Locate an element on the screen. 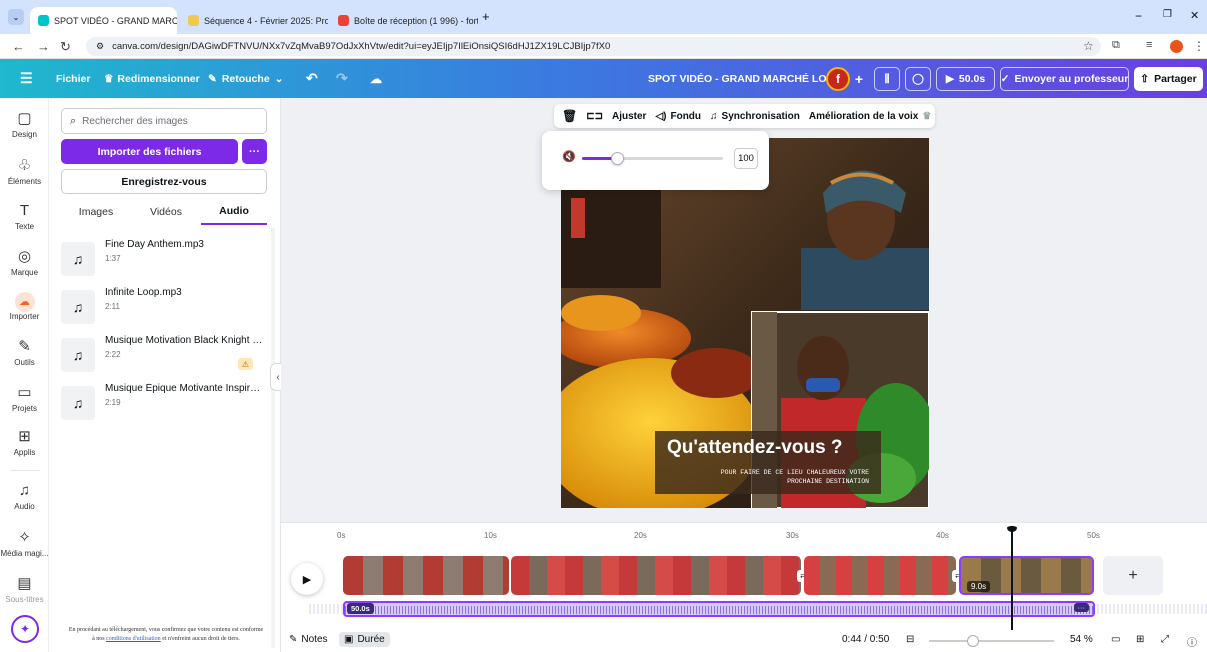  audio-more-button: ··· is located at coordinates (1081, 607).